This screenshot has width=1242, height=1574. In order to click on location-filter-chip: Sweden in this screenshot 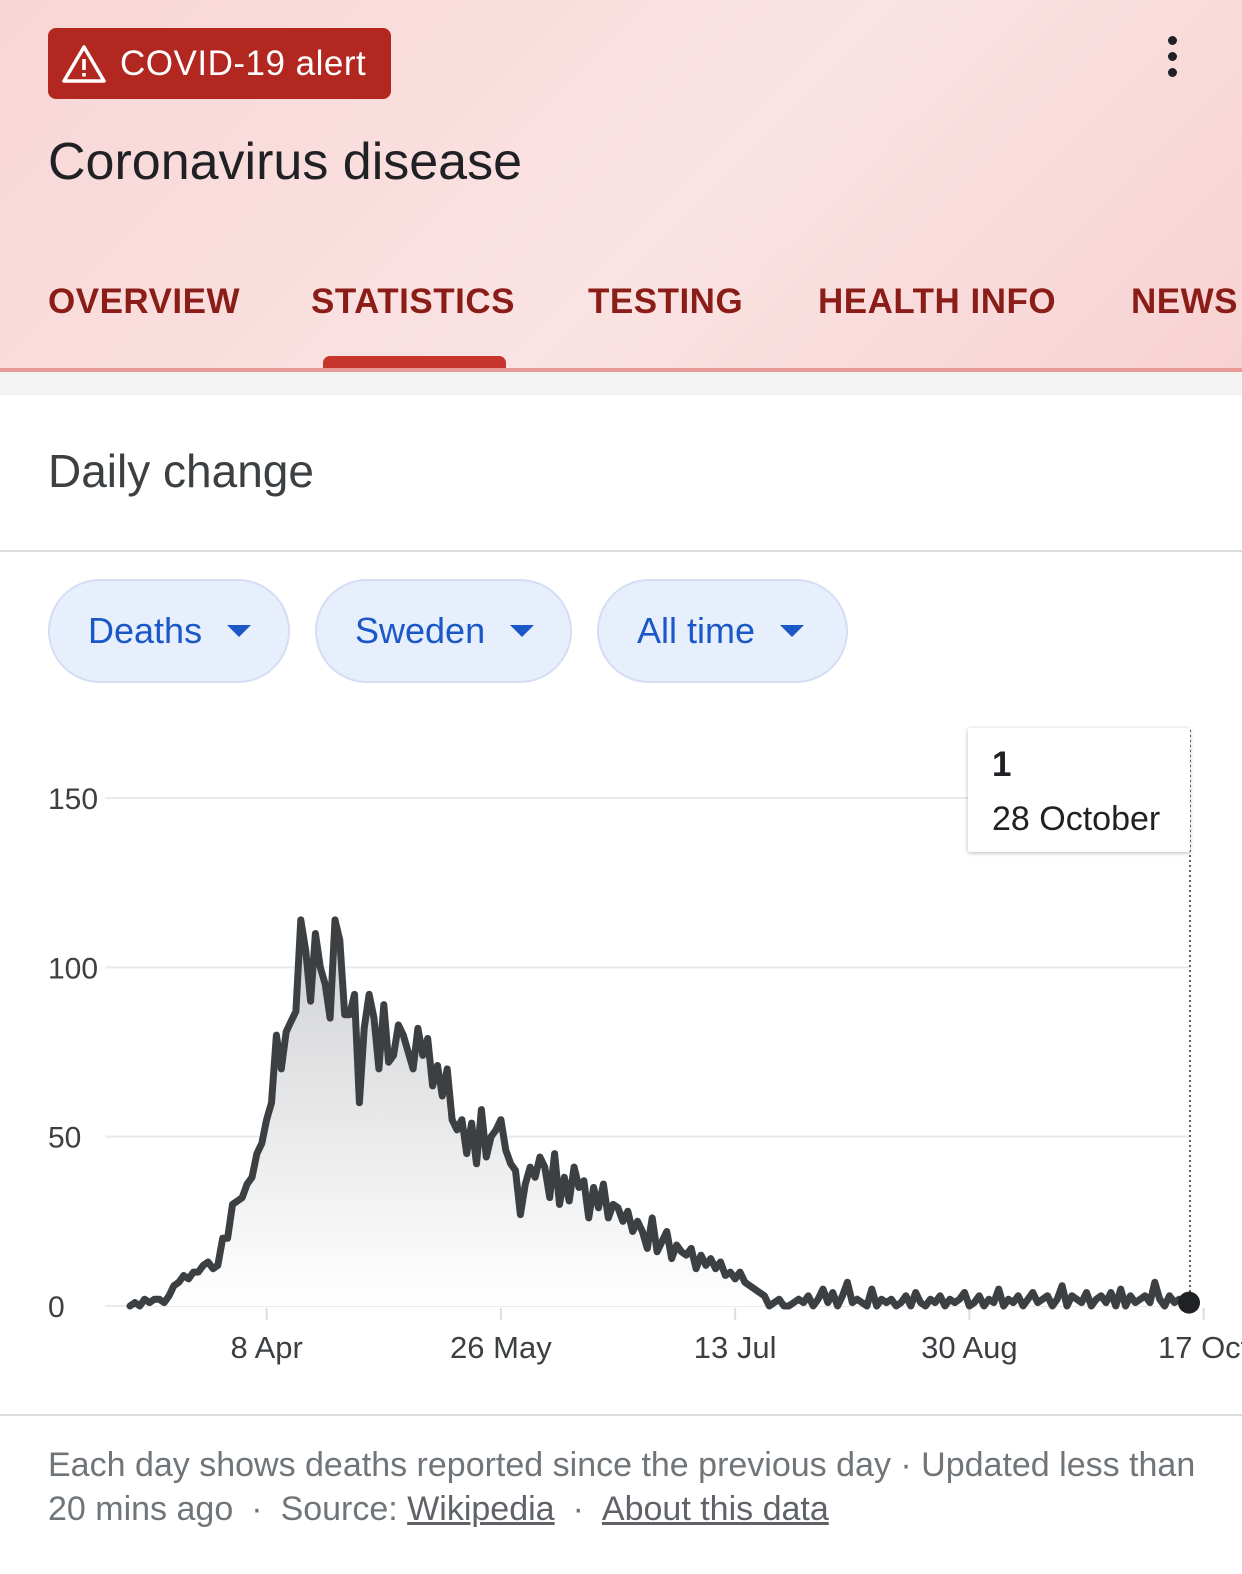, I will do `click(443, 631)`.